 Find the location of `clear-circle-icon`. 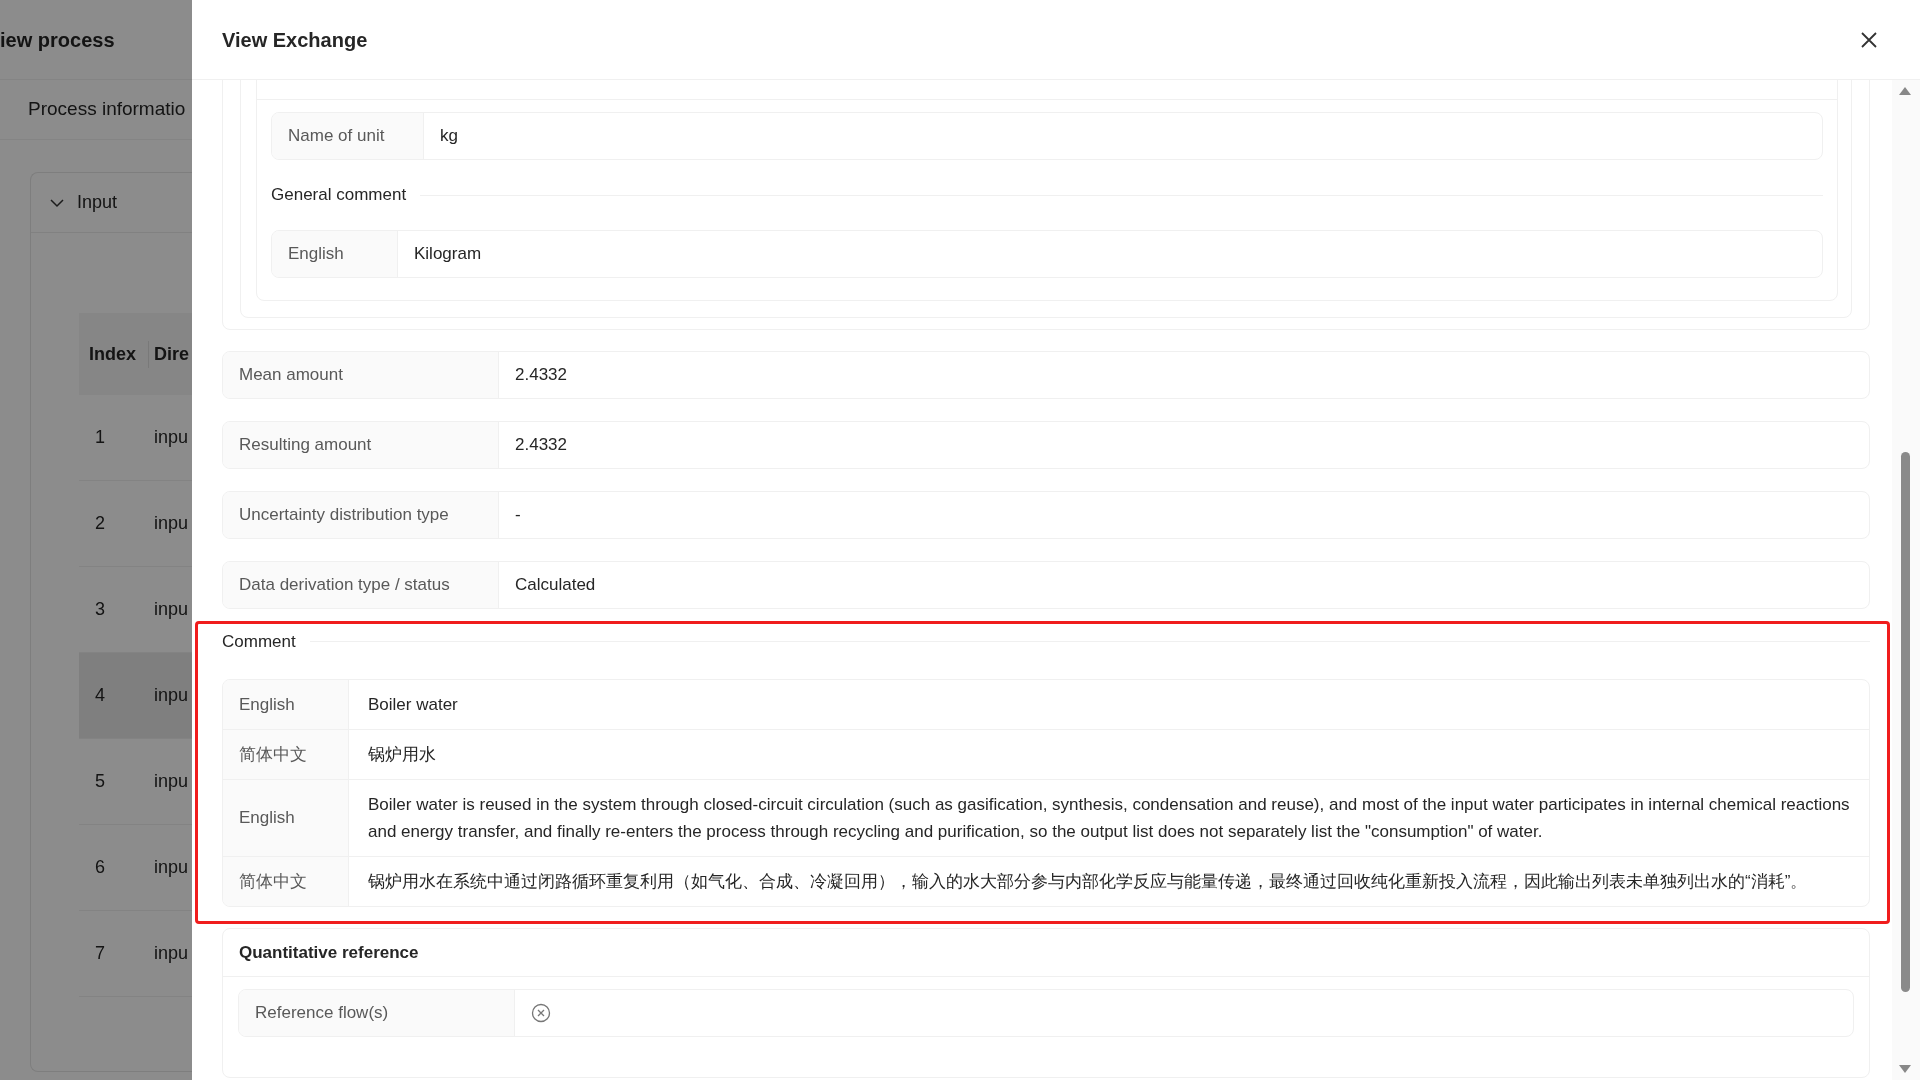

clear-circle-icon is located at coordinates (541, 1013).